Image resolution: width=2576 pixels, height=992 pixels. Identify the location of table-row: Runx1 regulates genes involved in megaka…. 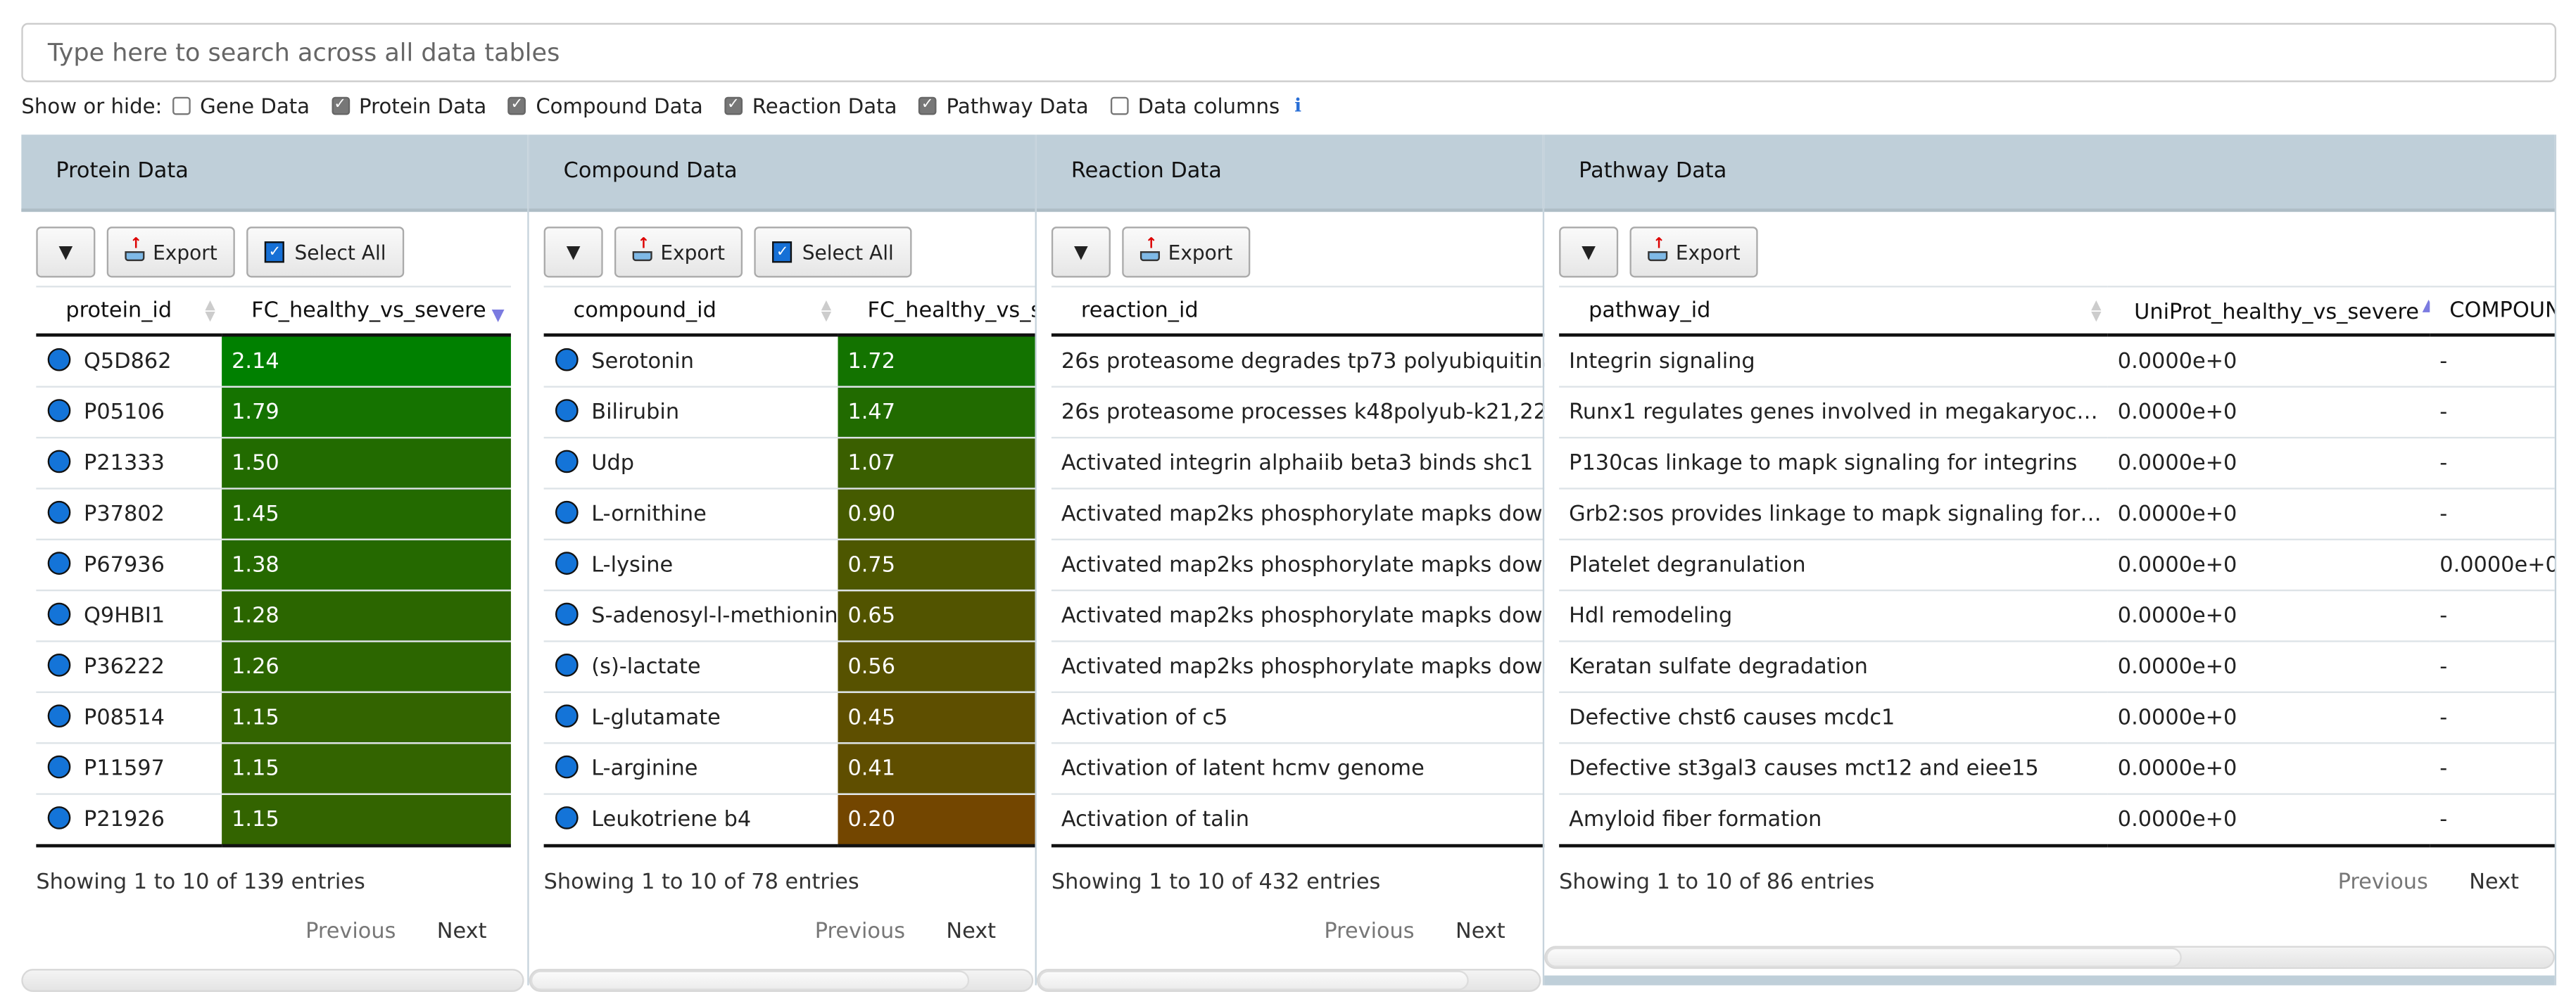
(2057, 412).